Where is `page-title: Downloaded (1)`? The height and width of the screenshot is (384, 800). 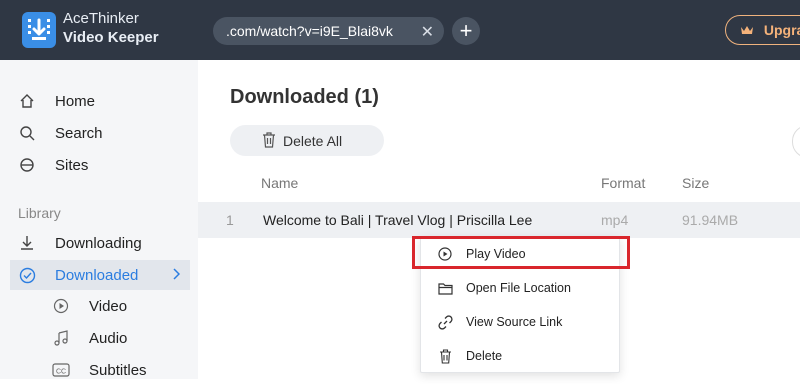 page-title: Downloaded (1) is located at coordinates (304, 97).